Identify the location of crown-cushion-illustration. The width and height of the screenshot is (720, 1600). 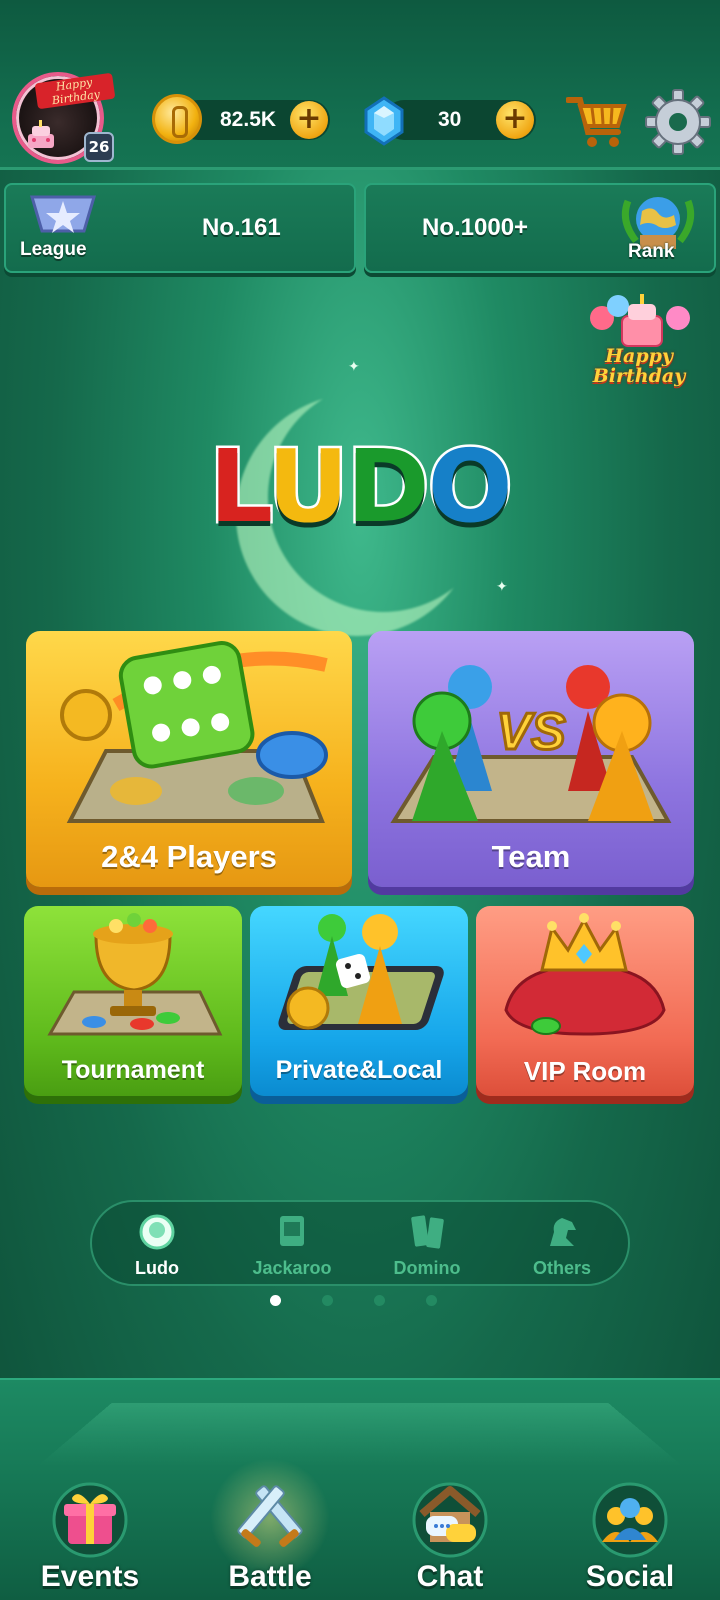
(585, 974).